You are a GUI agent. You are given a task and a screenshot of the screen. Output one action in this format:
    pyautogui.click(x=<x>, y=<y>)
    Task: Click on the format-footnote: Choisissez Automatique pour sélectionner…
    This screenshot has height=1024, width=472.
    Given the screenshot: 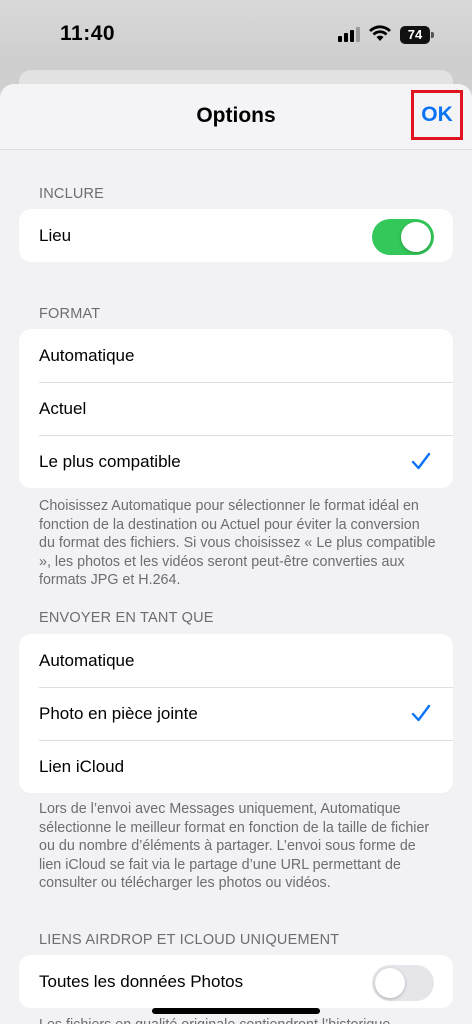 What is the action you would take?
    pyautogui.click(x=237, y=543)
    